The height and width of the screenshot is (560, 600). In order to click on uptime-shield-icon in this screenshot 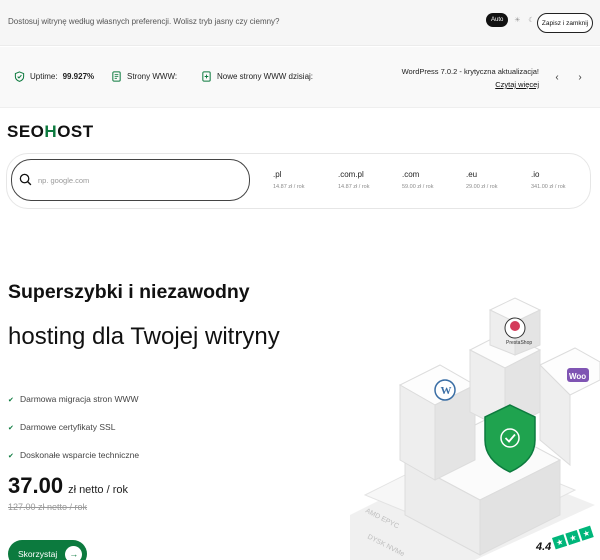, I will do `click(19, 76)`.